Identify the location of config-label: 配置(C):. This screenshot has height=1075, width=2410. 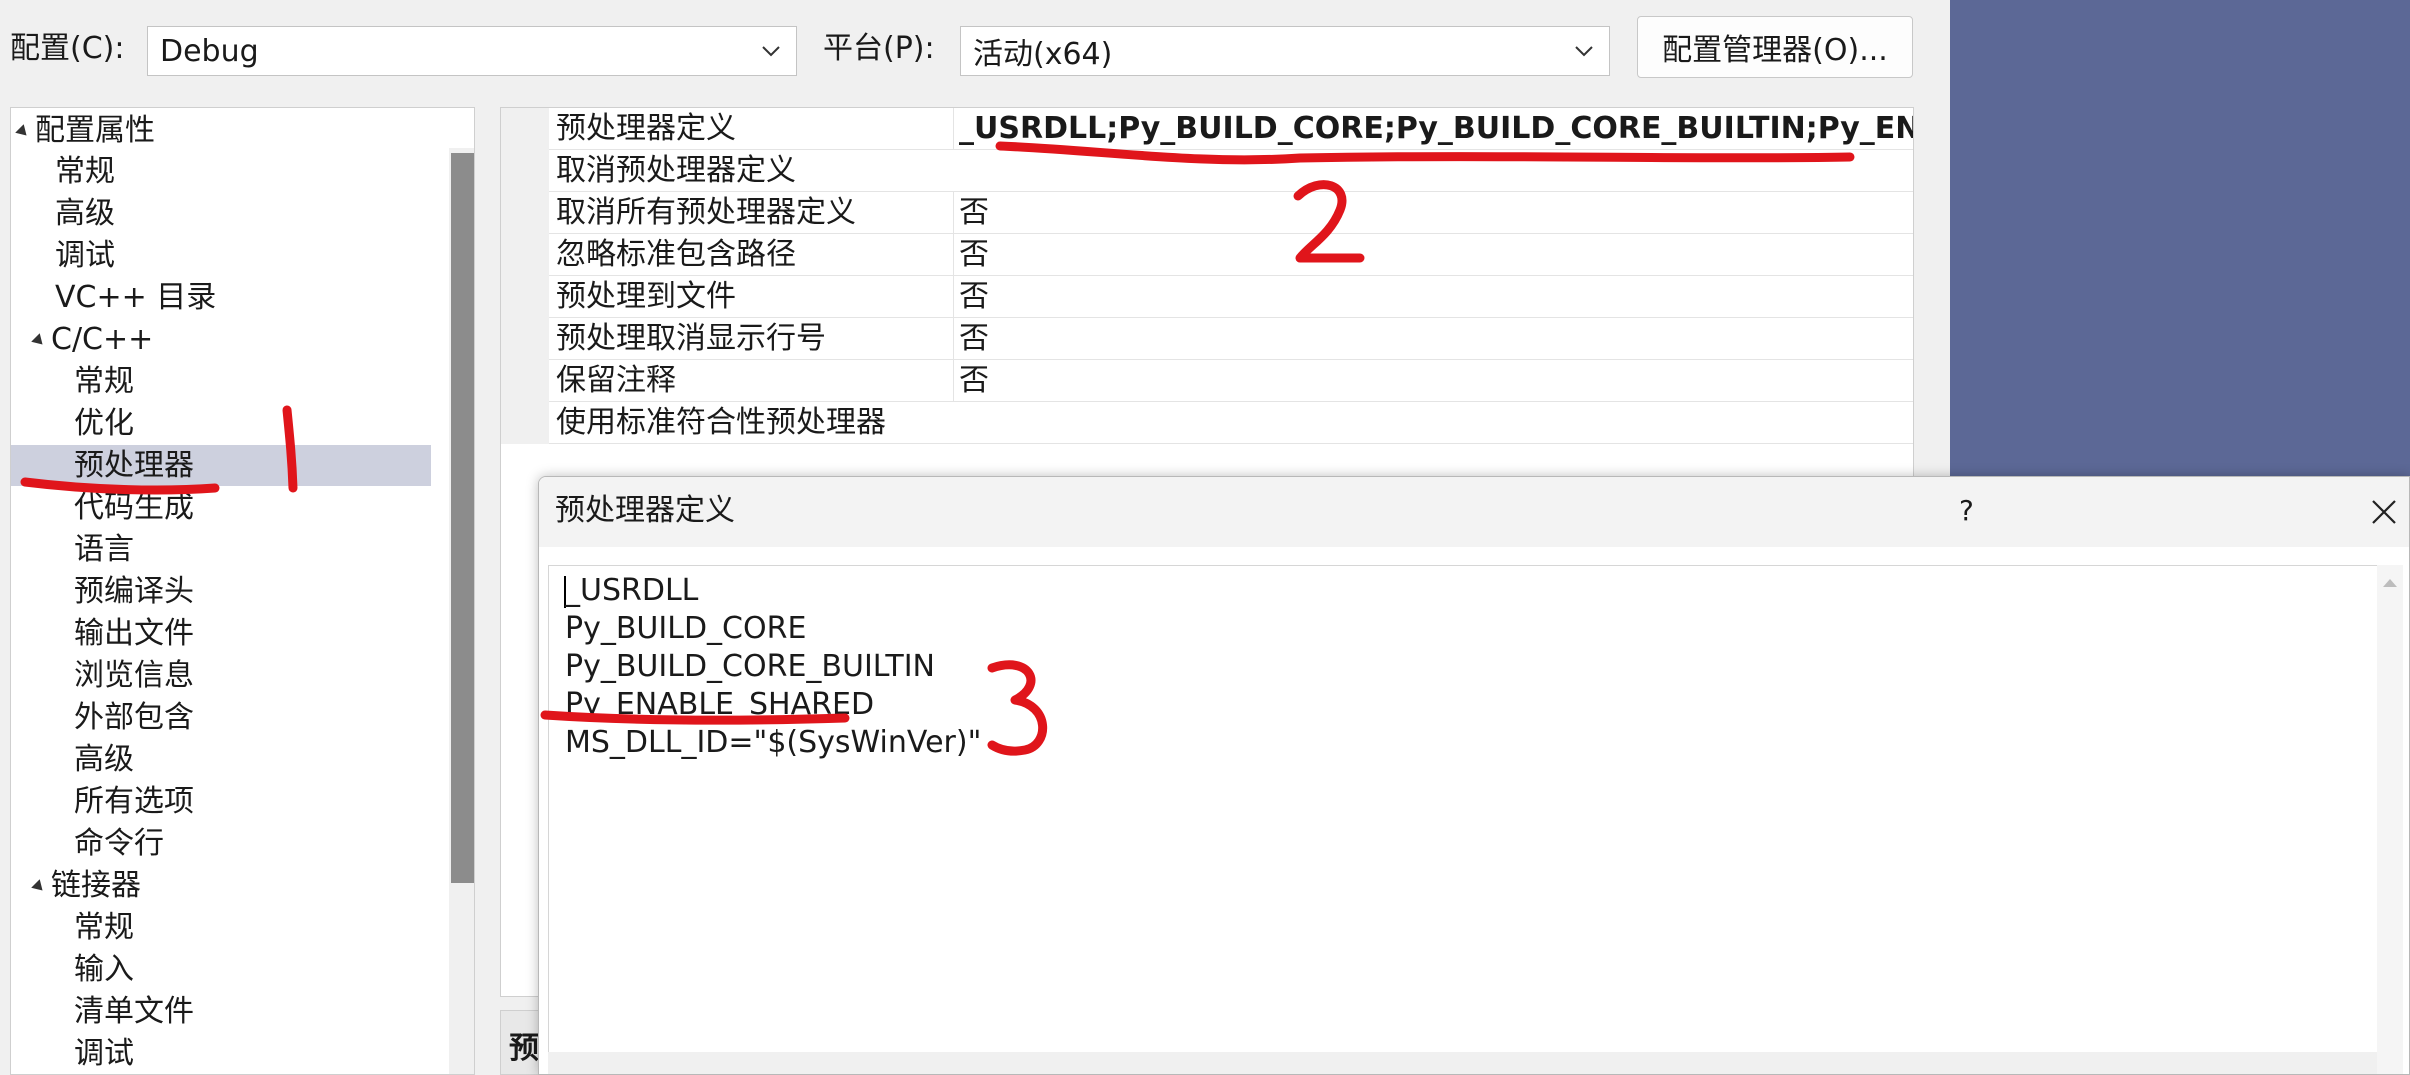
(67, 48).